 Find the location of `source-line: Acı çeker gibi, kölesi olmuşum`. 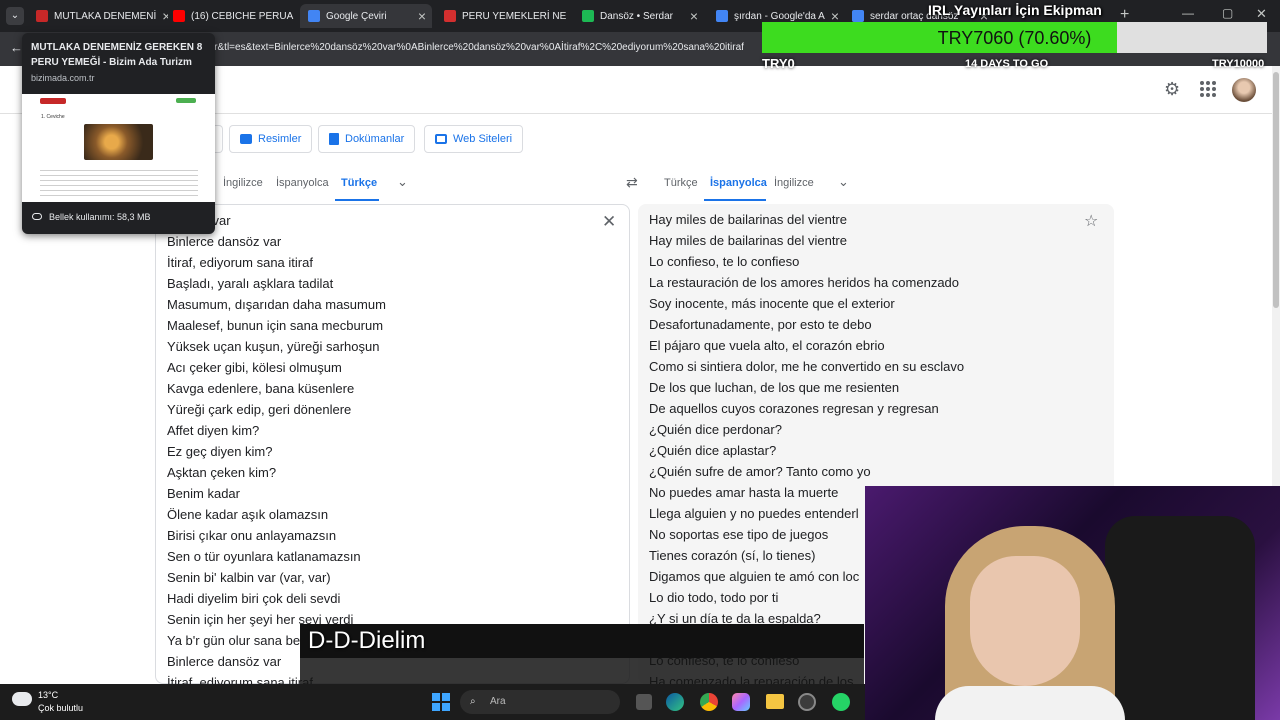

source-line: Acı çeker gibi, kölesi olmuşum is located at coordinates (254, 367).